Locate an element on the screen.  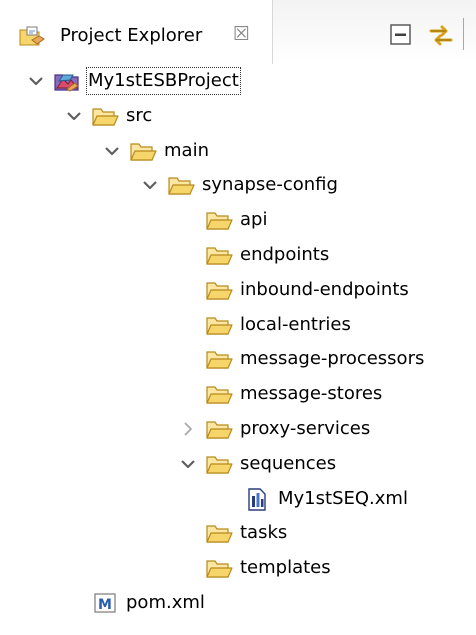
tree-item-label: inbound-endpoints is located at coordinates (324, 289).